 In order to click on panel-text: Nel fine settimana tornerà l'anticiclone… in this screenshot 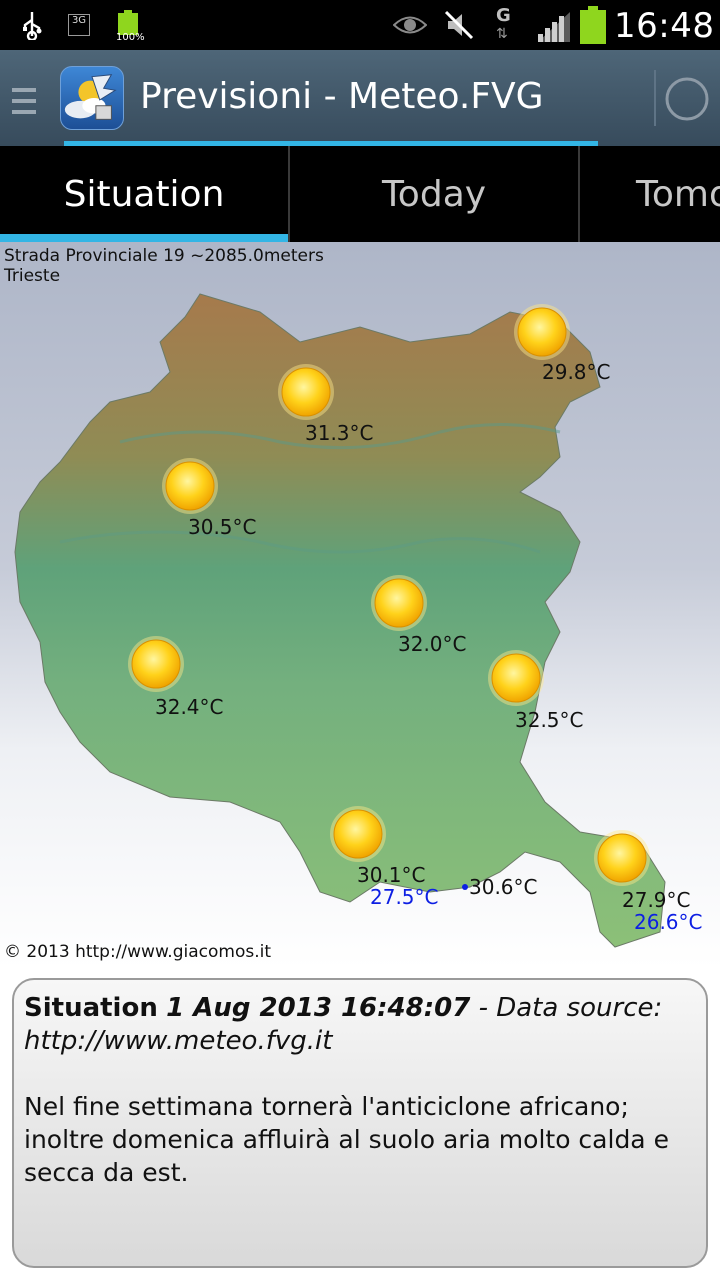, I will do `click(346, 1139)`.